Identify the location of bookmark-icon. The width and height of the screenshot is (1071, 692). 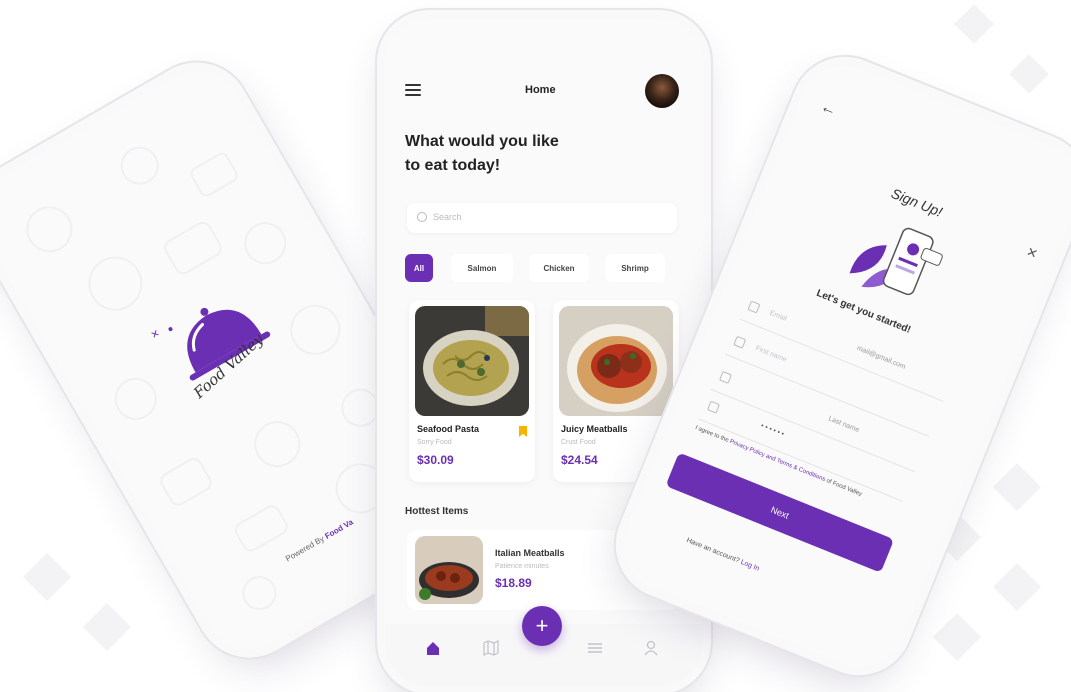
(523, 431).